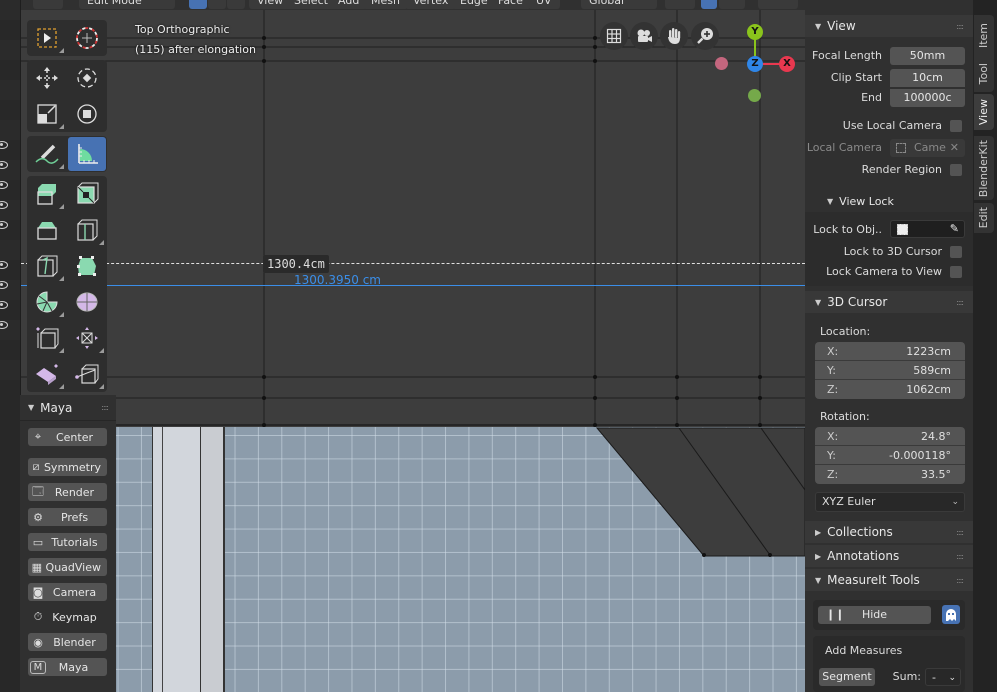 This screenshot has height=692, width=997. Describe the element at coordinates (67, 592) in the screenshot. I see `camera-button: ◙ Camera` at that location.